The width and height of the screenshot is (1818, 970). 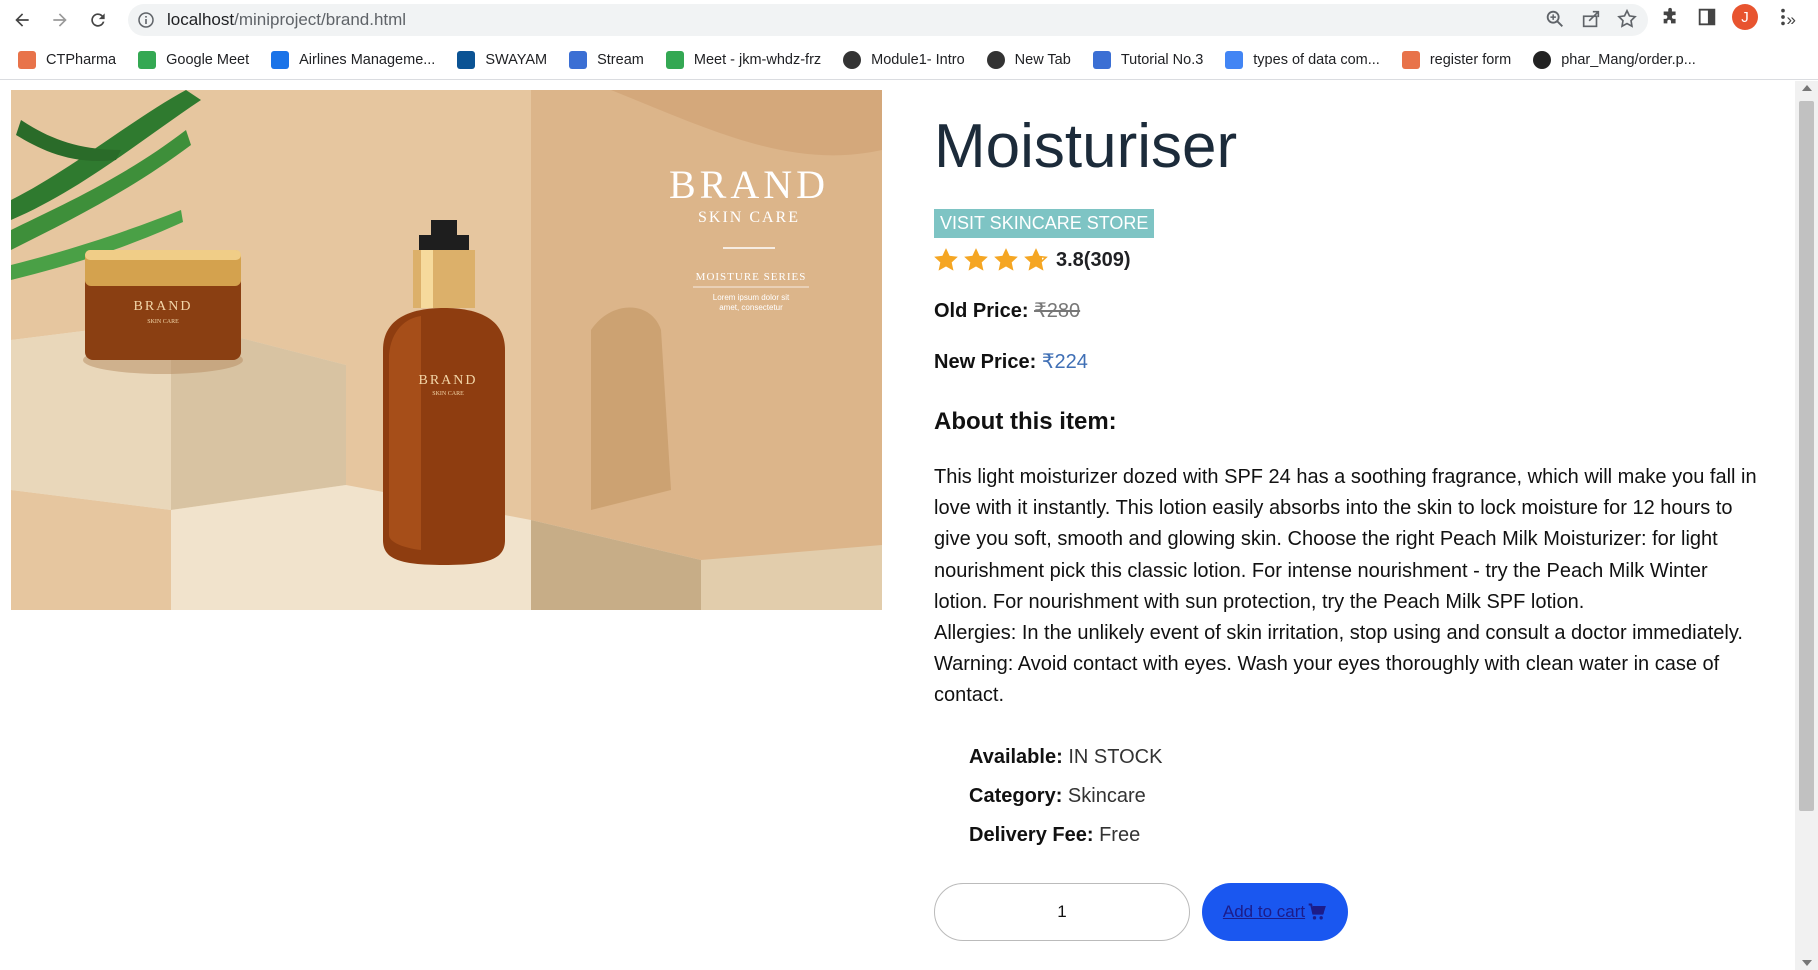 I want to click on old-price-value: ₹280, so click(x=1057, y=311).